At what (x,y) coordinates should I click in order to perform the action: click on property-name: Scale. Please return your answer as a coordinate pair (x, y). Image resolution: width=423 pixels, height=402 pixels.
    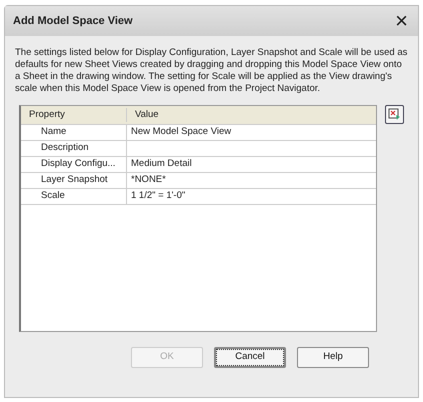
    Looking at the image, I should click on (53, 196).